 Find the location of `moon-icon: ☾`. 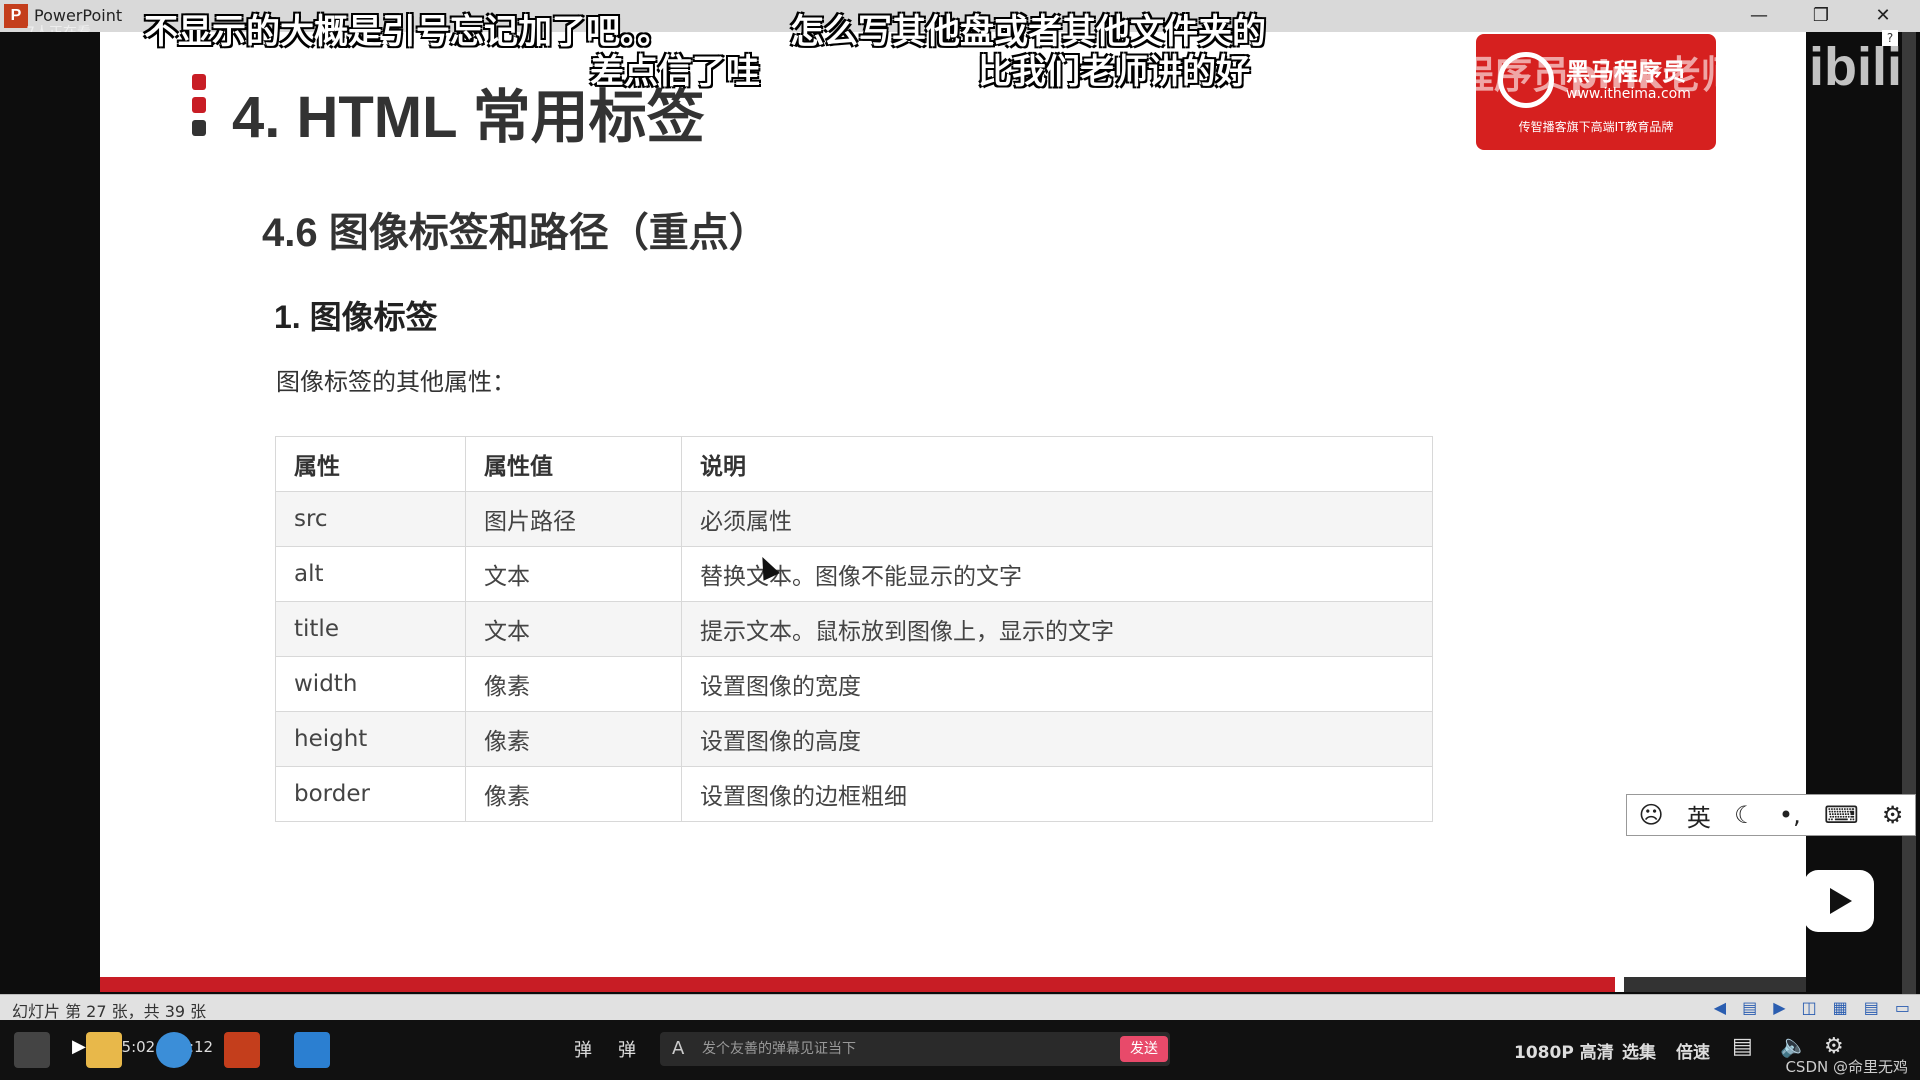

moon-icon: ☾ is located at coordinates (1745, 815).